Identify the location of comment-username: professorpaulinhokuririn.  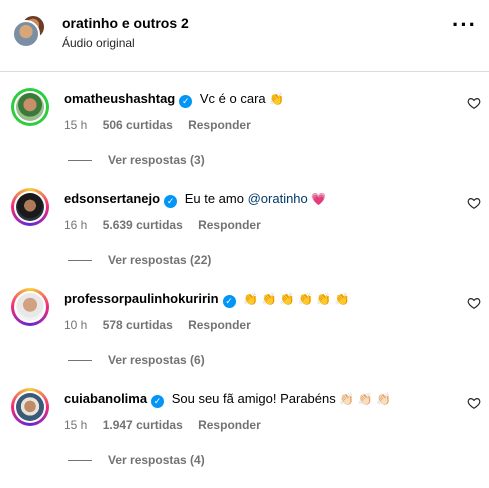
(141, 298).